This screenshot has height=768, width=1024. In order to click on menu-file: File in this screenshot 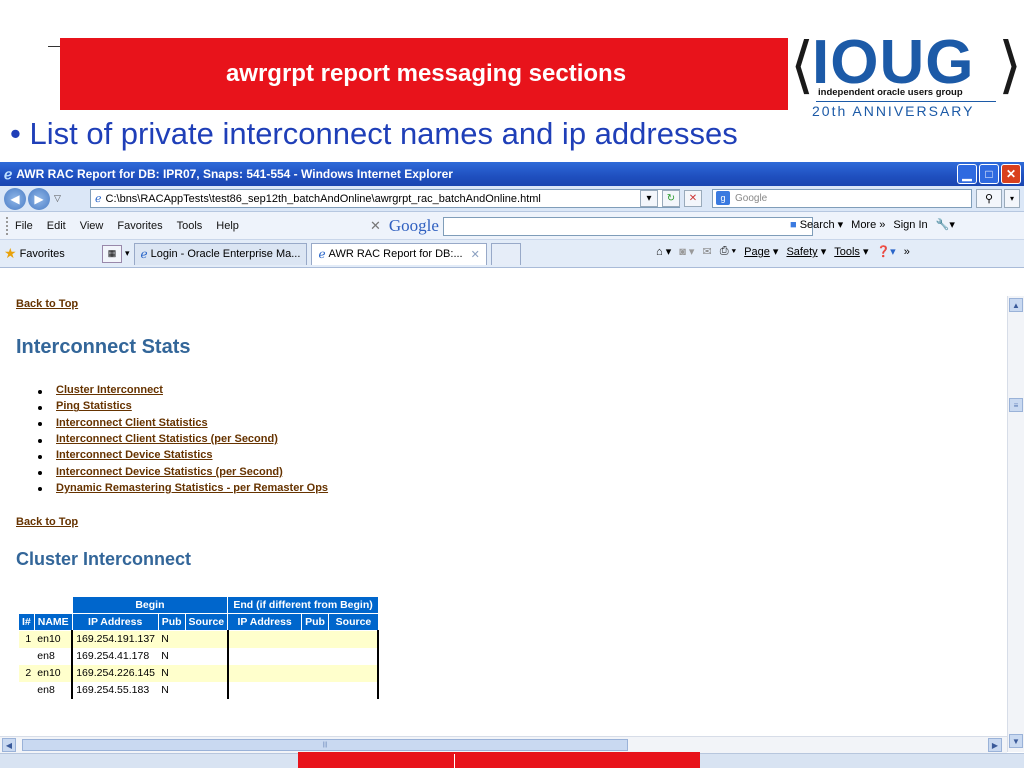, I will do `click(24, 226)`.